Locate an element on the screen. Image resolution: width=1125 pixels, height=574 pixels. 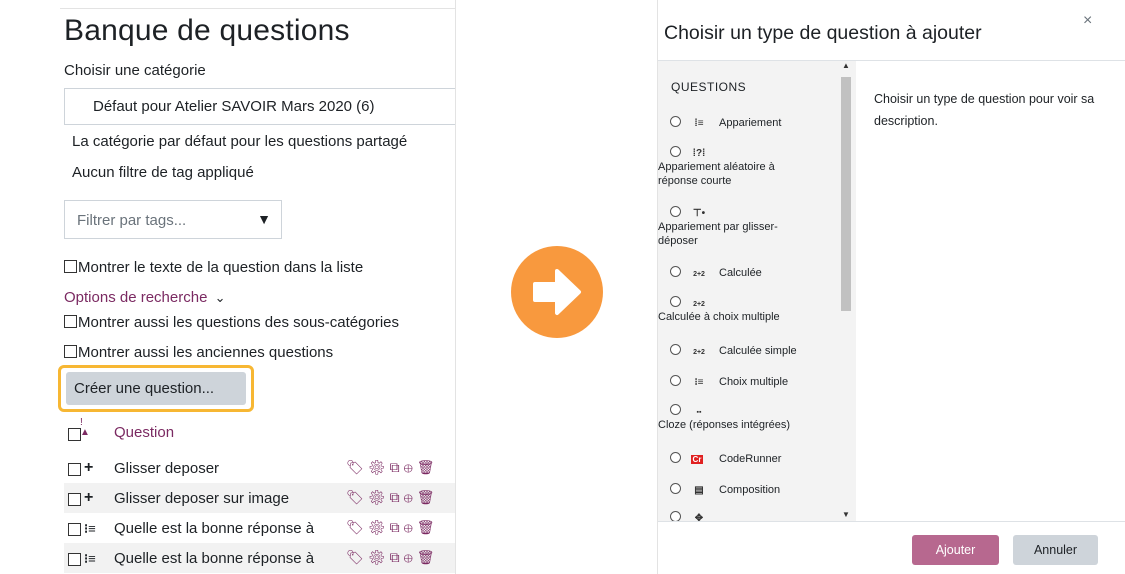
tag-filter-status: Aucun filtre de tag appliqué is located at coordinates (163, 172).